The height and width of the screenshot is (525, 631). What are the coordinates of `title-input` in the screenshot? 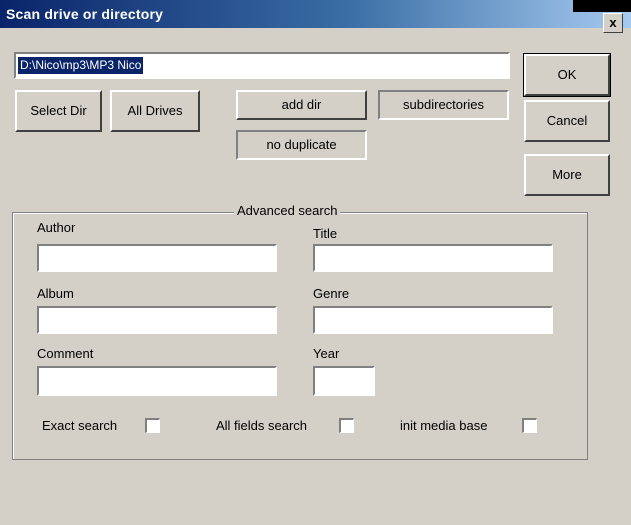 It's located at (433, 258).